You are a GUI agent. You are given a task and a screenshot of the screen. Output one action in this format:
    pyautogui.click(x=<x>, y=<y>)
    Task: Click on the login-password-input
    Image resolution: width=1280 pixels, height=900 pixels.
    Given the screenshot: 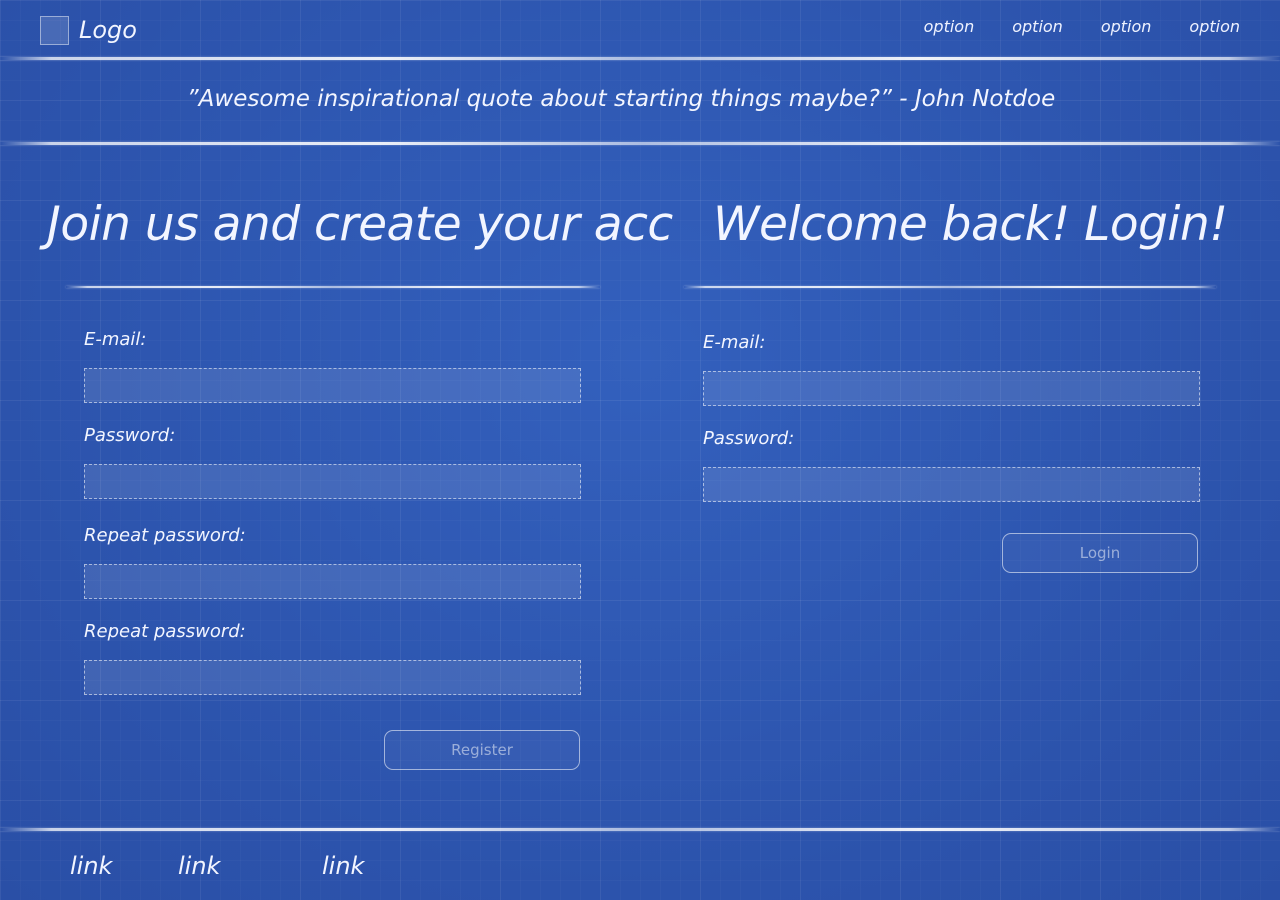 What is the action you would take?
    pyautogui.click(x=951, y=484)
    